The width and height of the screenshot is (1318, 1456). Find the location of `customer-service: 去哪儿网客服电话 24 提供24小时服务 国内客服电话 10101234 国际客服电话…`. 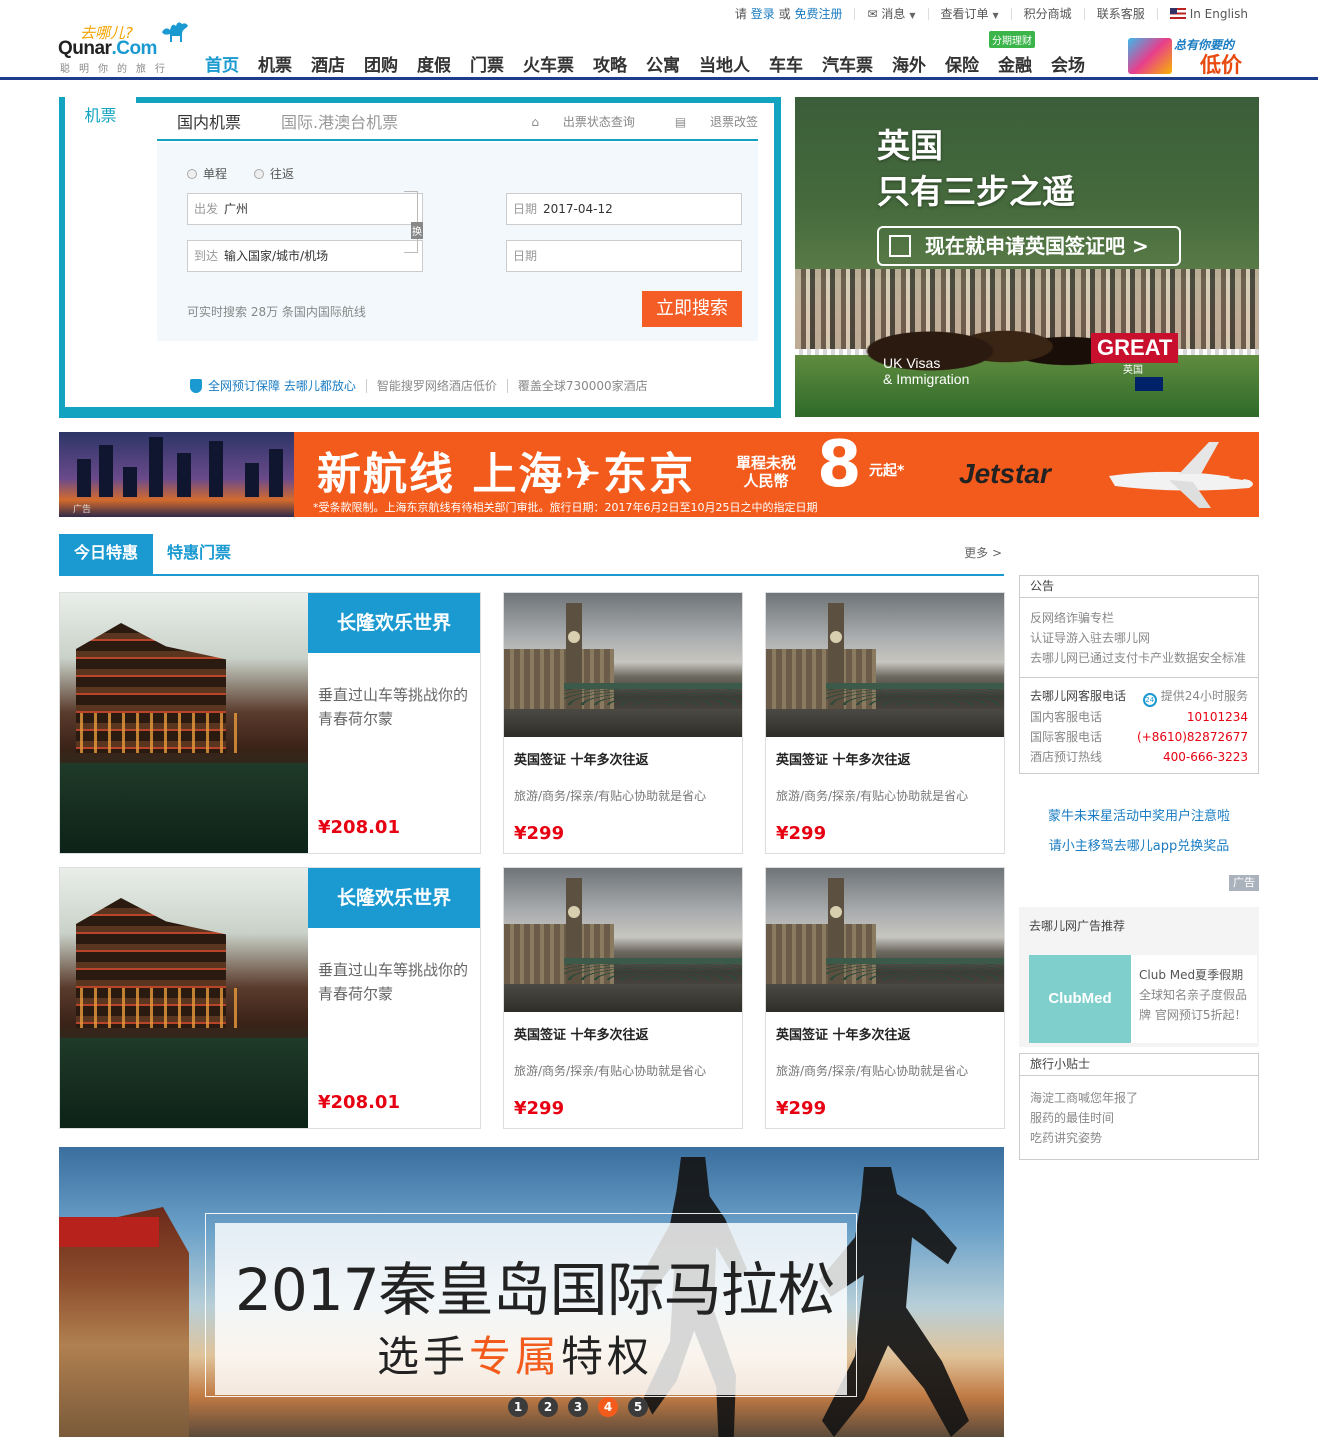

customer-service: 去哪儿网客服电话 24 提供24小时服务 国内客服电话 10101234 国际客服电话… is located at coordinates (1139, 722).